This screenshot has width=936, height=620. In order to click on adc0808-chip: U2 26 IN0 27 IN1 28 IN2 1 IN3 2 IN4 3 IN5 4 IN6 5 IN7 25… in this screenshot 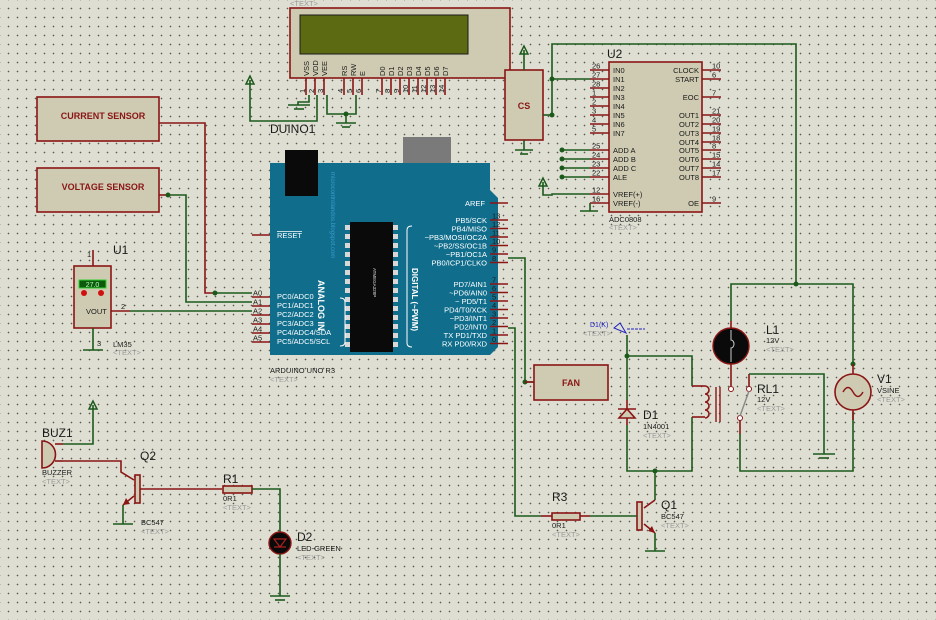, I will do `click(655, 139)`.